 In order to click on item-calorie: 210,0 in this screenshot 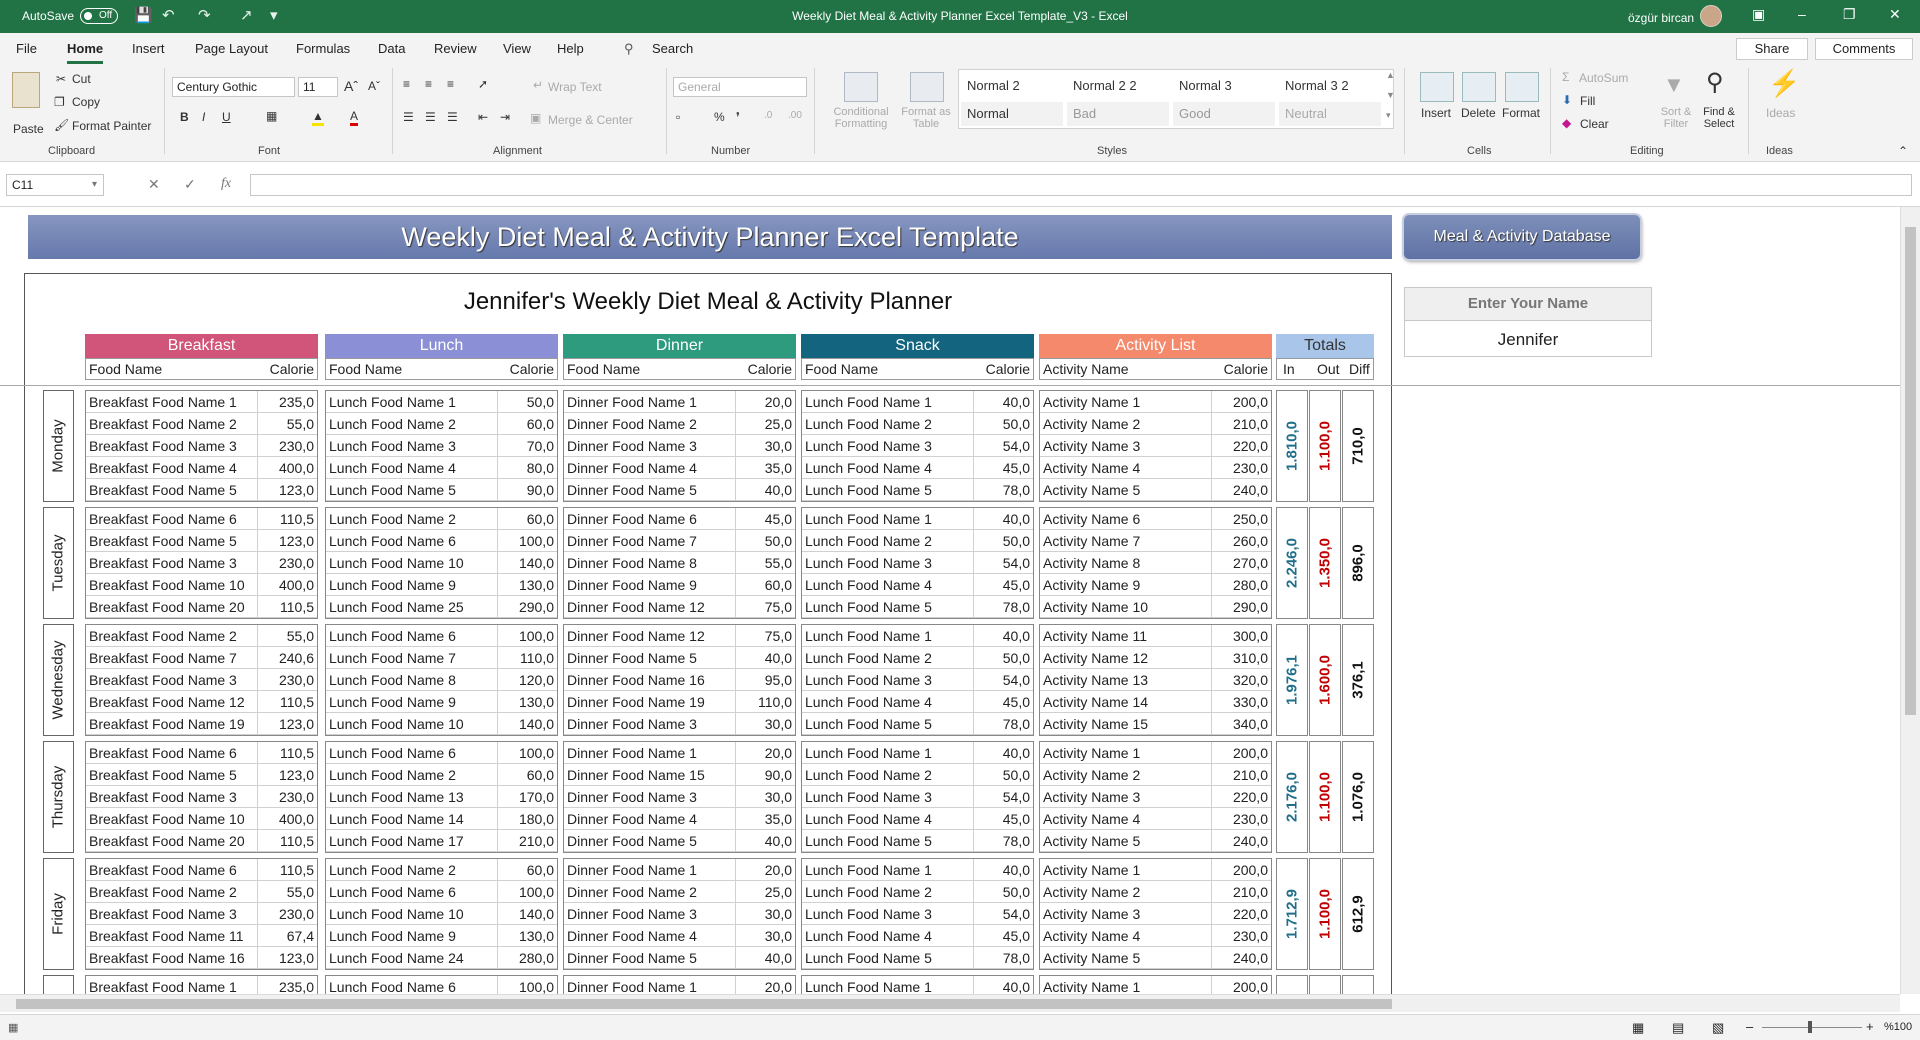, I will do `click(536, 841)`.